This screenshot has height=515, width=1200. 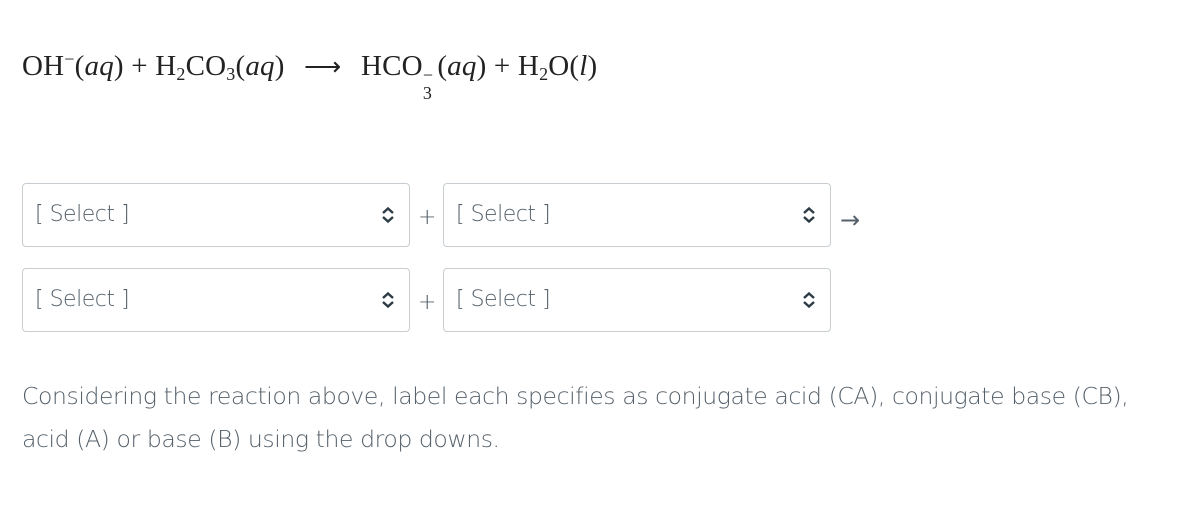 What do you see at coordinates (220, 67) in the screenshot?
I see `reactant-carbonic-acid: H2CO3(aq)` at bounding box center [220, 67].